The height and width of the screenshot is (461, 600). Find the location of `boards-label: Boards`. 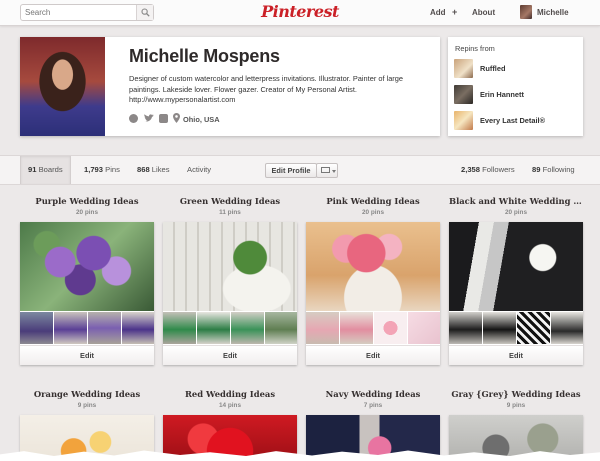

boards-label: Boards is located at coordinates (50, 169).